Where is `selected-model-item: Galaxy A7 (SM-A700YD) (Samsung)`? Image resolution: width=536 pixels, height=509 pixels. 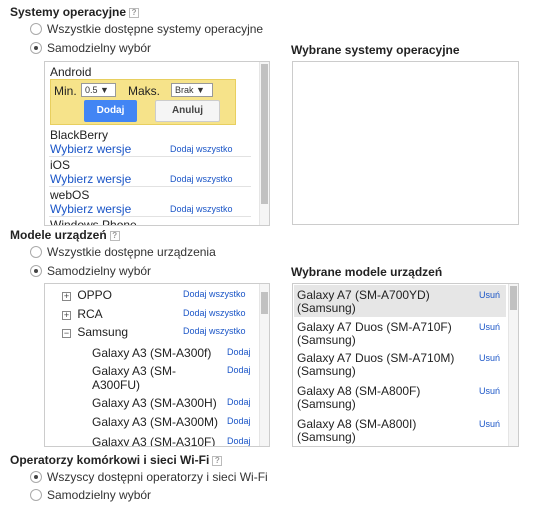 selected-model-item: Galaxy A7 (SM-A700YD) (Samsung) is located at coordinates (363, 302).